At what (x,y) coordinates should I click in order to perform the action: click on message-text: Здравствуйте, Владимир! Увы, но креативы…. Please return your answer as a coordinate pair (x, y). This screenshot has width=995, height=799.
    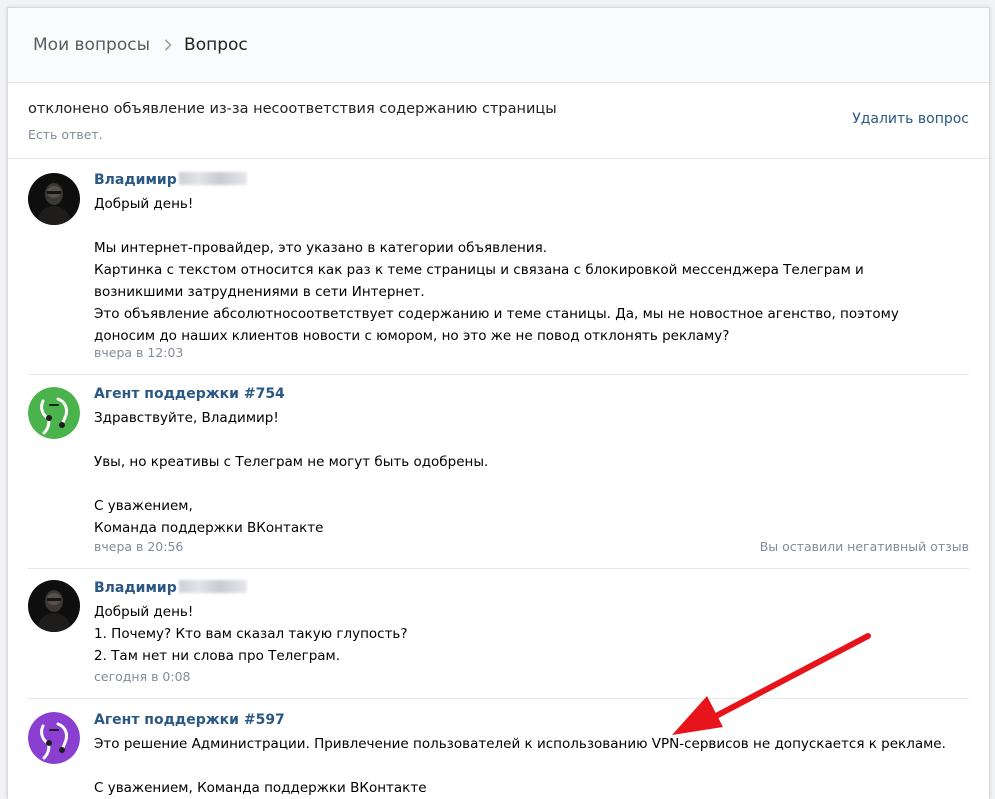
    Looking at the image, I should click on (291, 473).